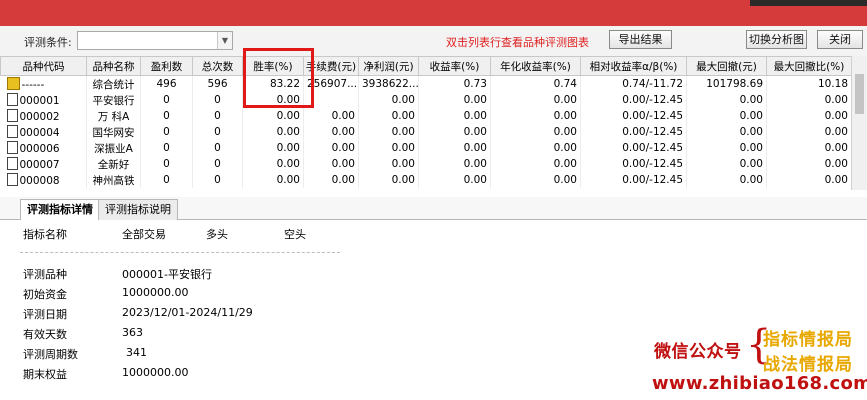  I want to click on double-click-hint: 双击列表行查看品种评测图表, so click(517, 42).